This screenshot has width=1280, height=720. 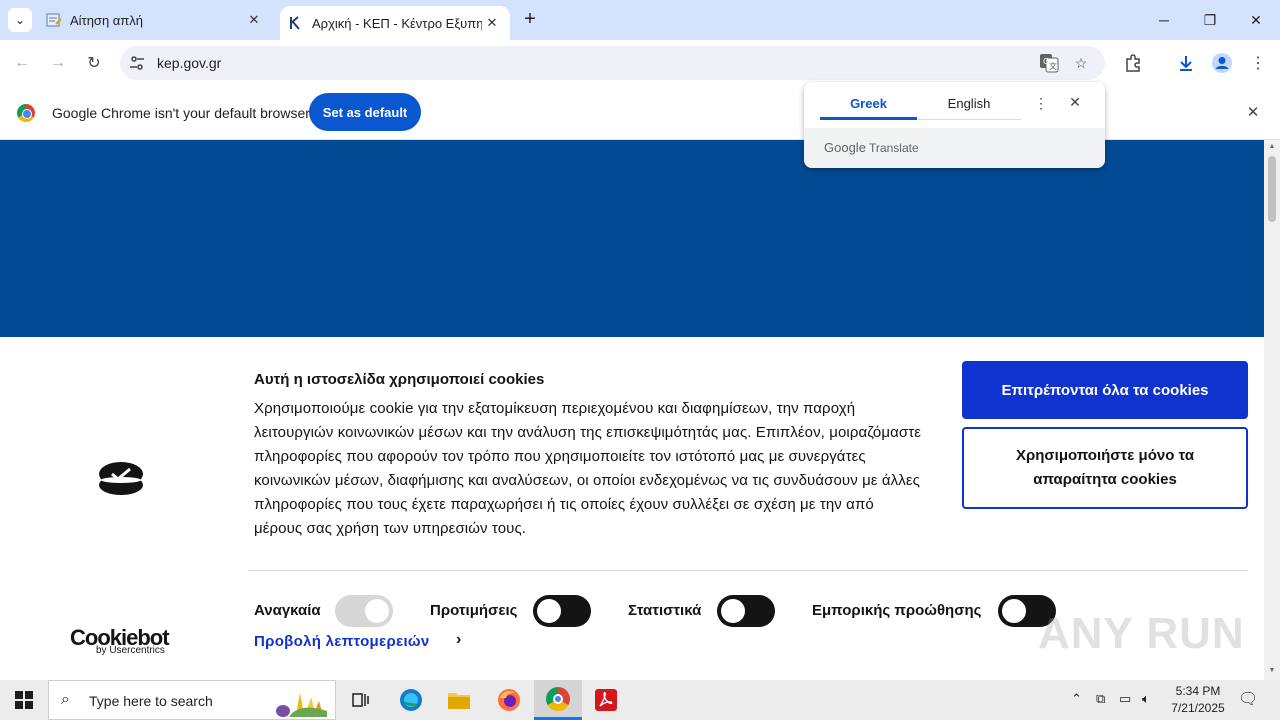 What do you see at coordinates (954, 148) in the screenshot?
I see `translate-footer: Google Translate` at bounding box center [954, 148].